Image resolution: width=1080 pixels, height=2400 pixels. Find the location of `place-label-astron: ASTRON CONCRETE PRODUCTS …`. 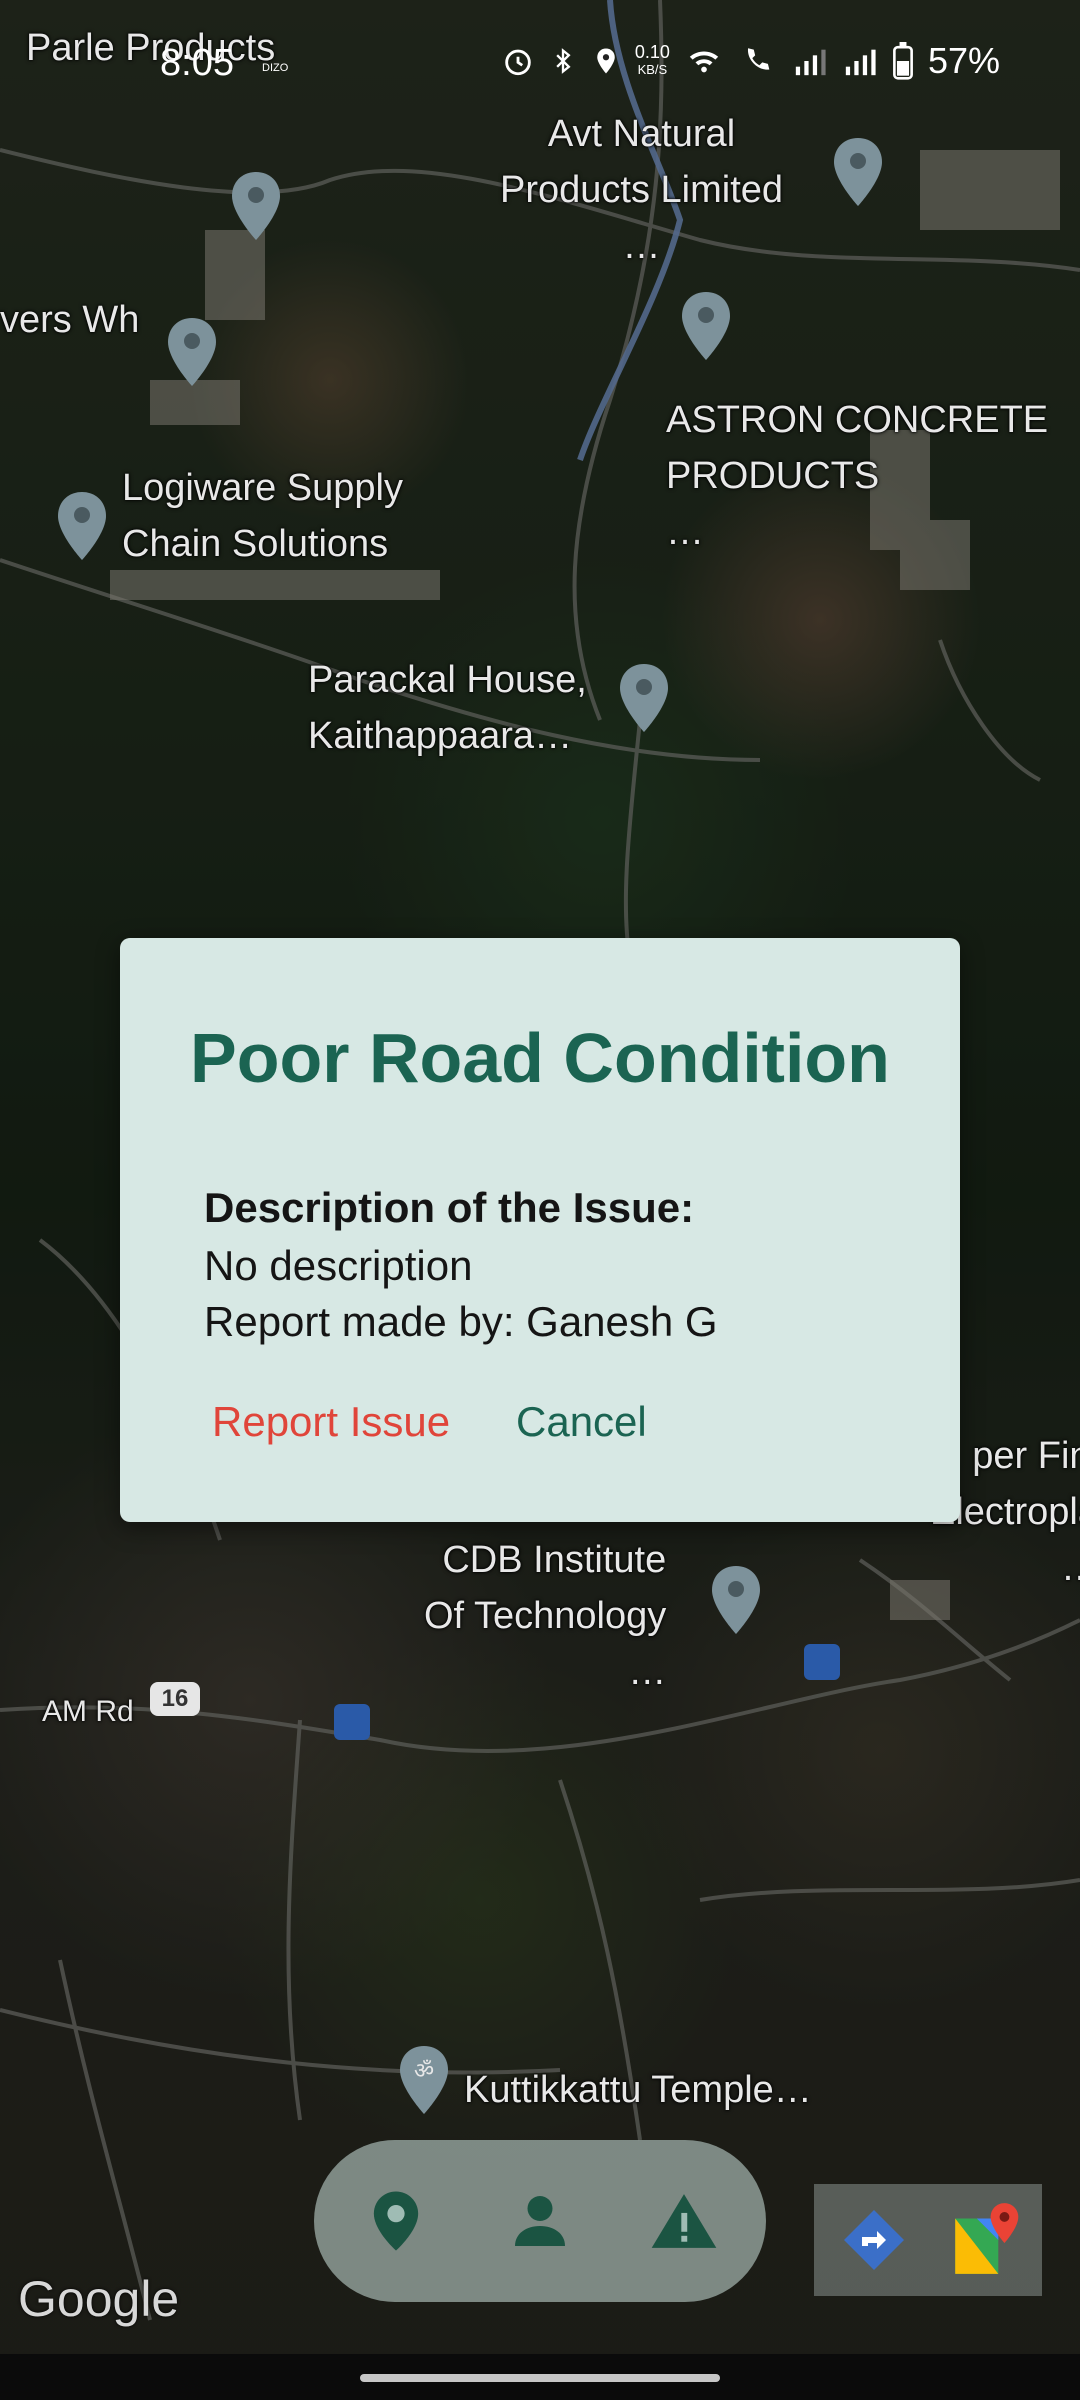

place-label-astron: ASTRON CONCRETE PRODUCTS … is located at coordinates (857, 476).